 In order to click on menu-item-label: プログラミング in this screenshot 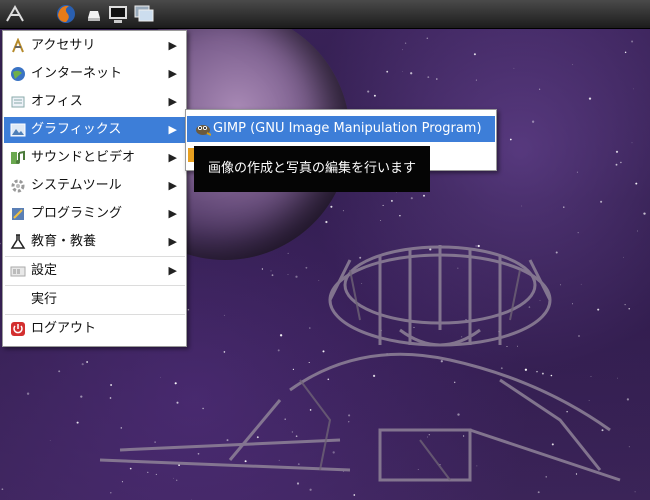, I will do `click(77, 213)`.